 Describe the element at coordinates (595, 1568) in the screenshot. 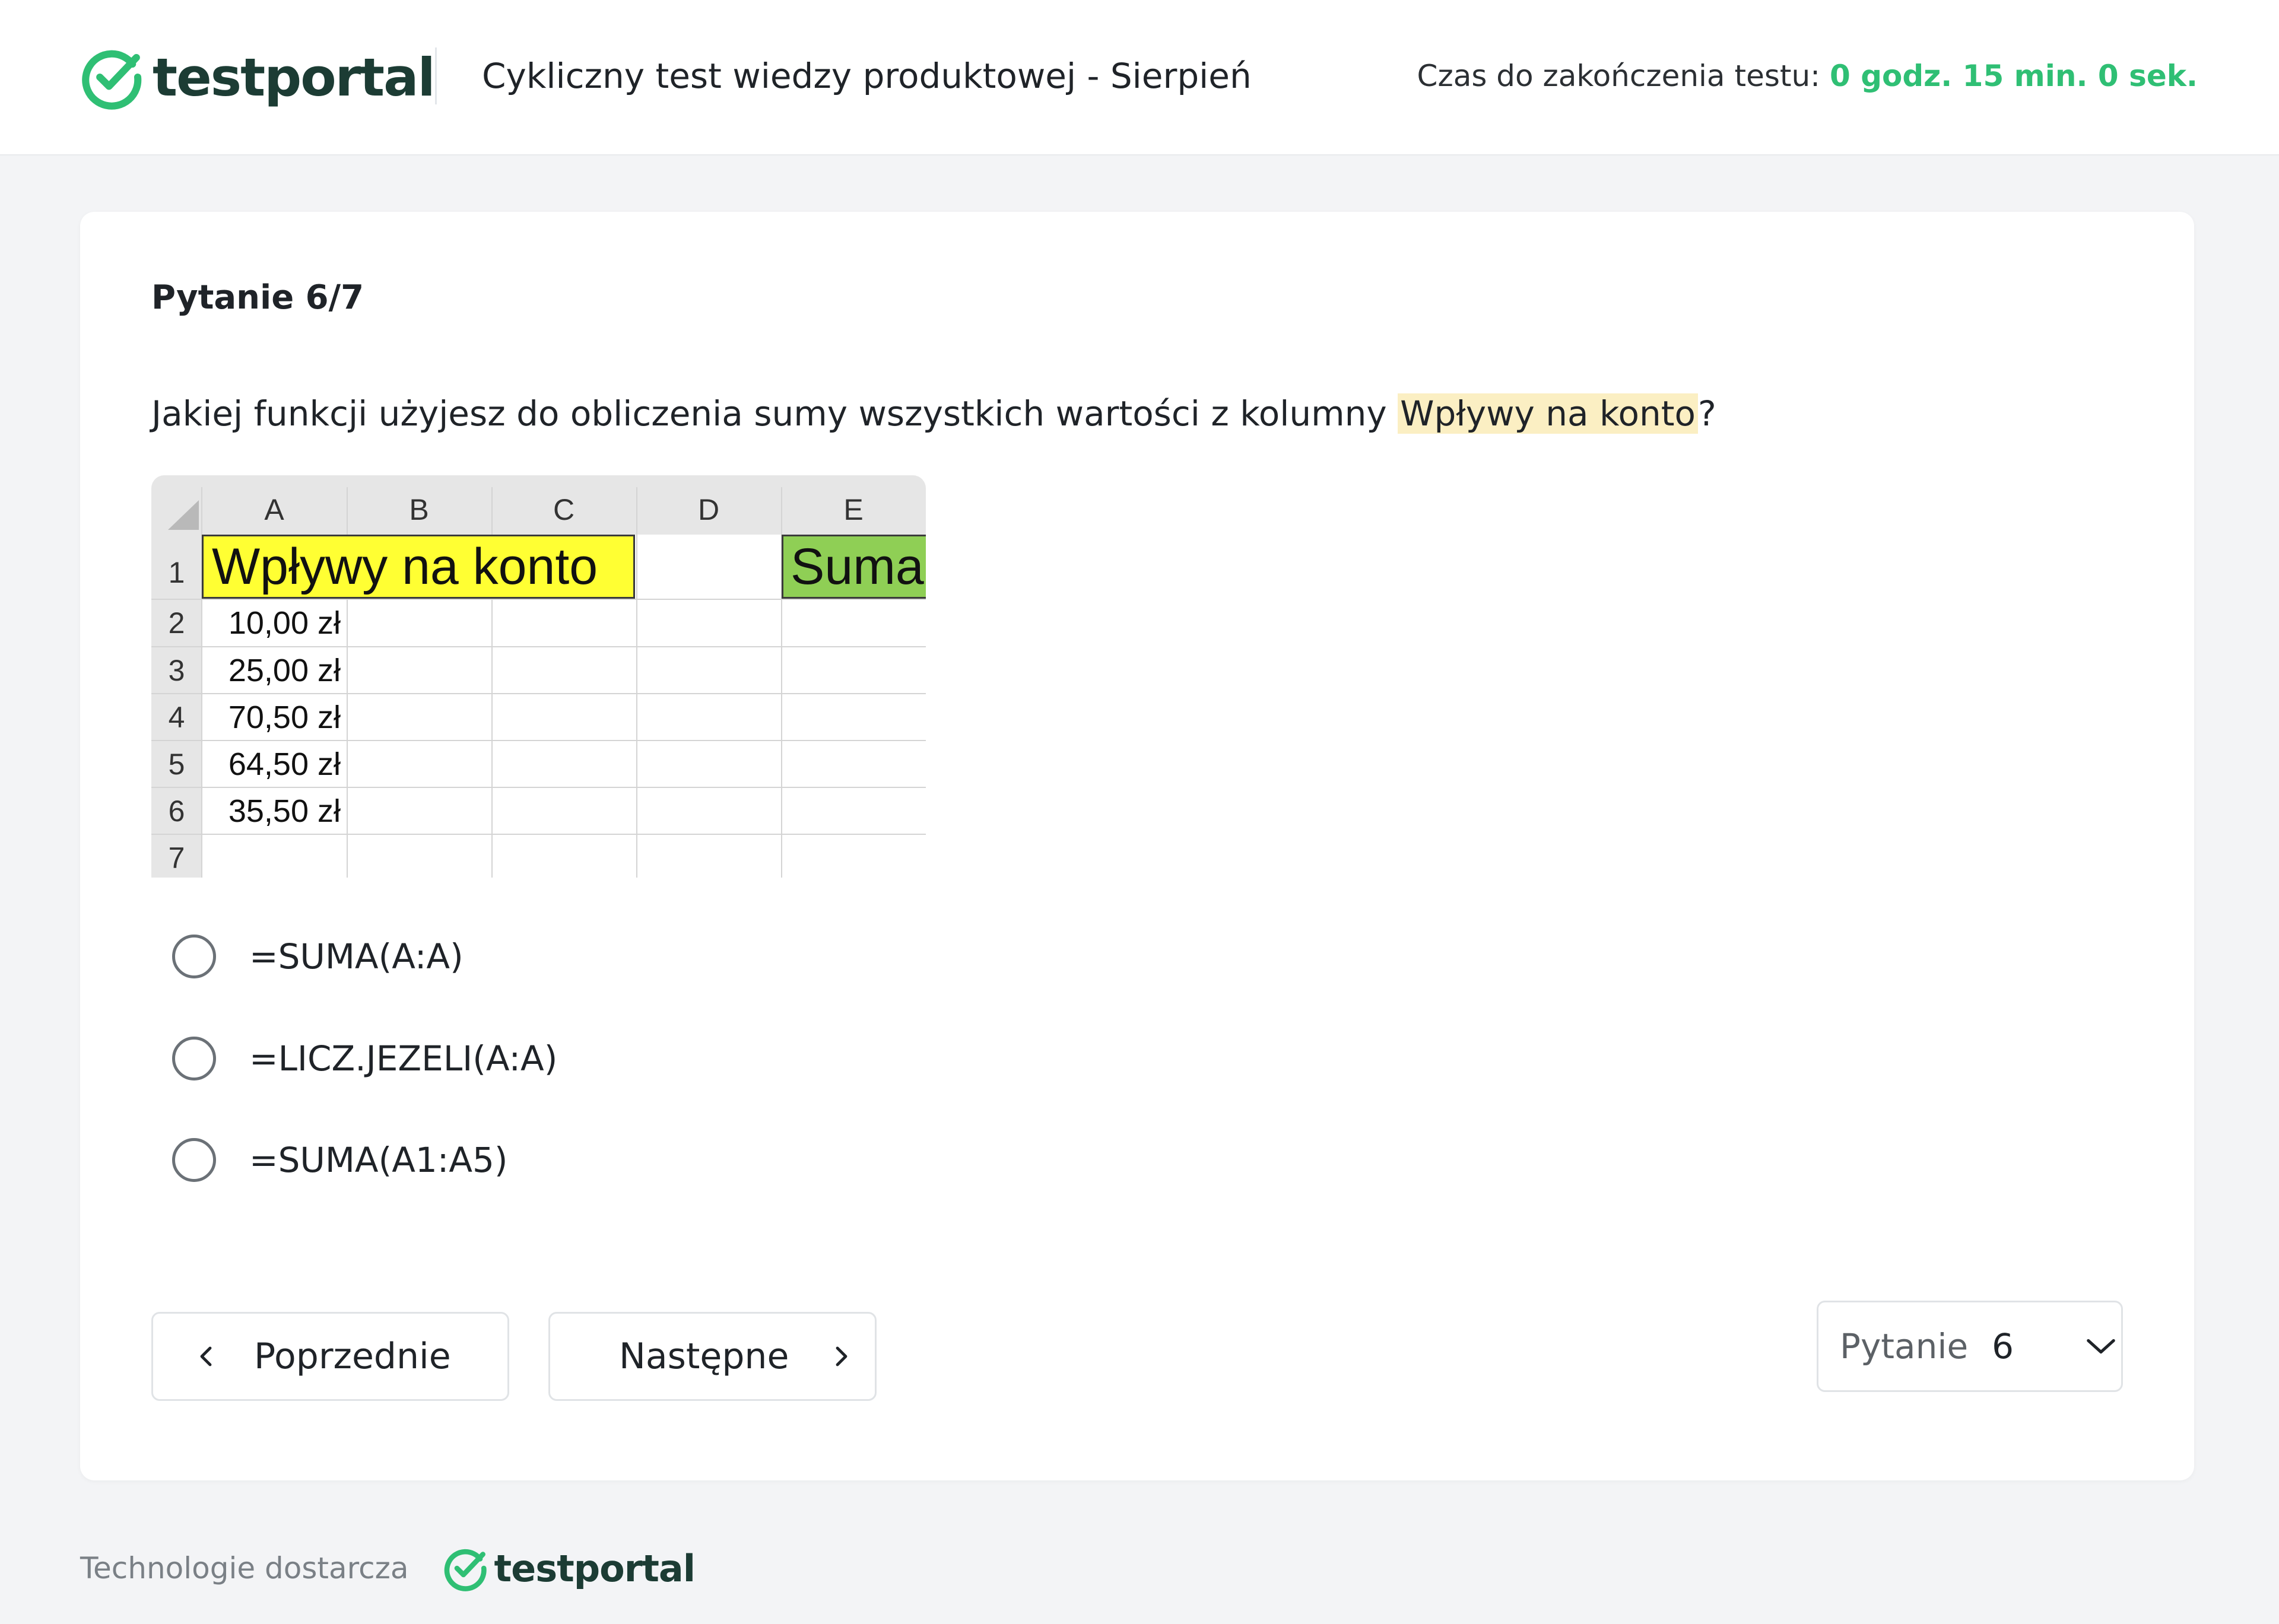

I see `footer-brand-name: testportal` at that location.